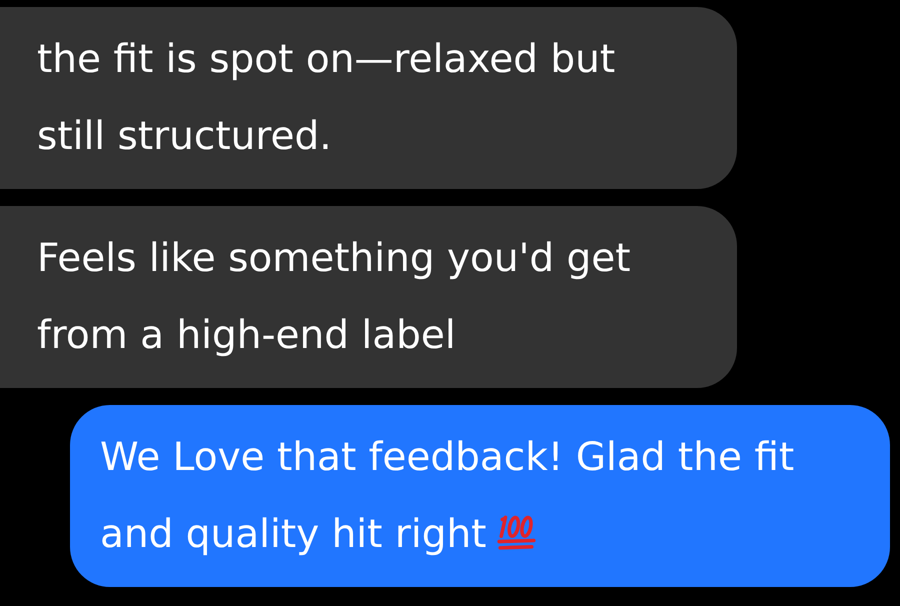  I want to click on message-text: the fit is spot on—relaxed but still structured., so click(326, 98).